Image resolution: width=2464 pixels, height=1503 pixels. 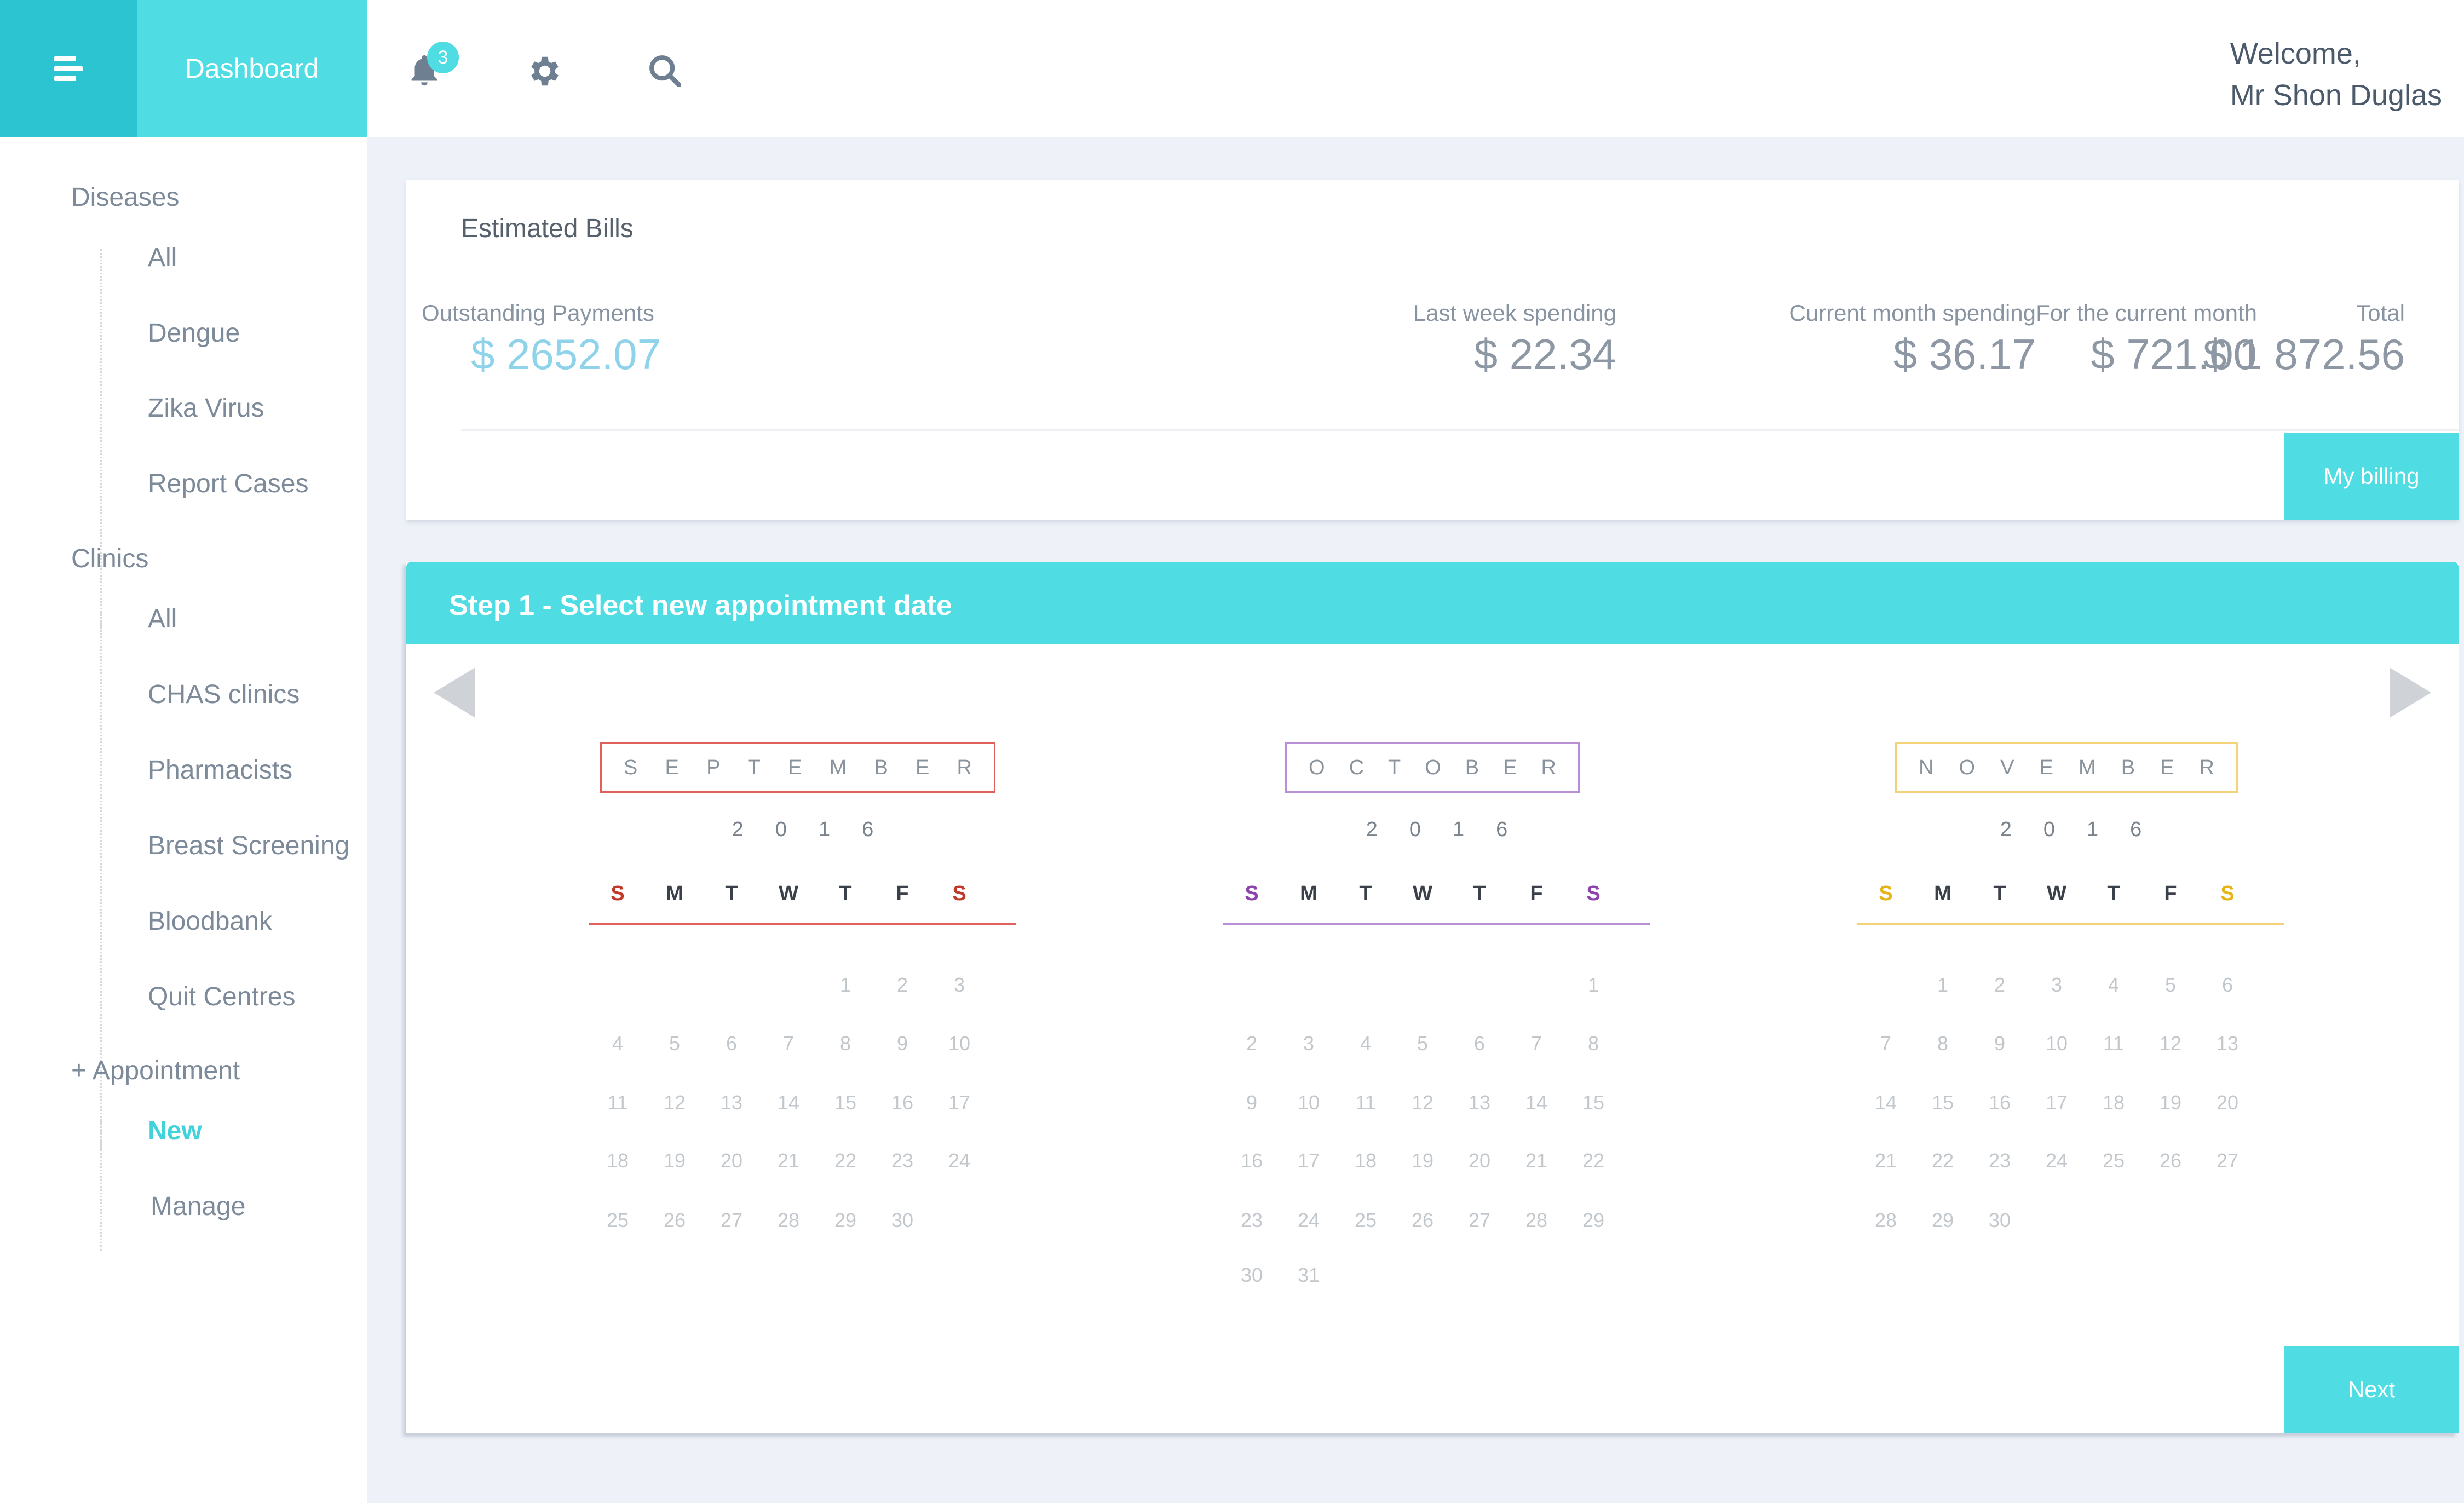 What do you see at coordinates (1308, 1275) in the screenshot?
I see `calendar-day: 31` at bounding box center [1308, 1275].